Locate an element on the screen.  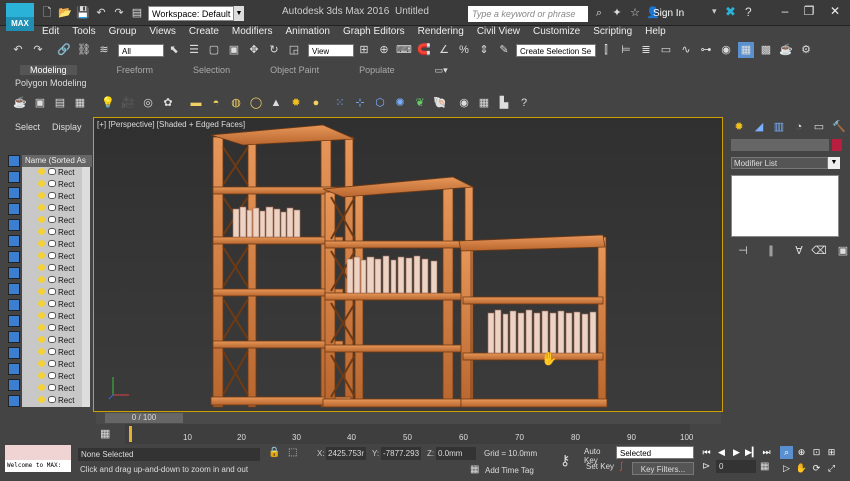
camera-icon: 🎥 is located at coordinates (128, 103).